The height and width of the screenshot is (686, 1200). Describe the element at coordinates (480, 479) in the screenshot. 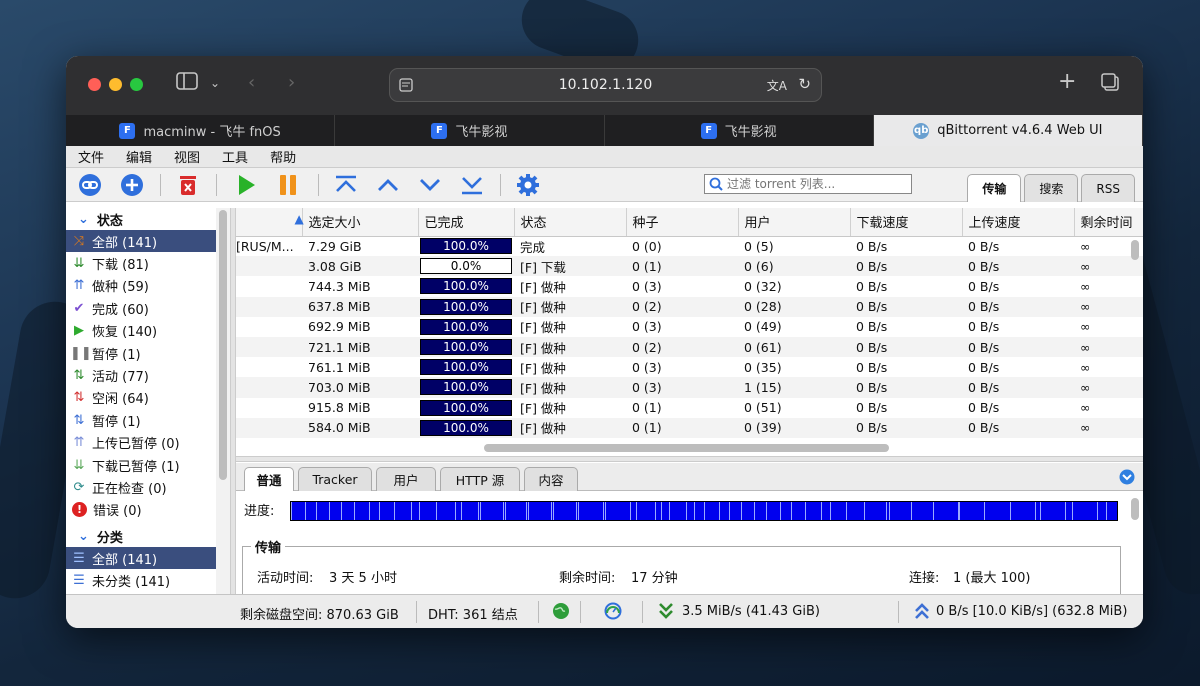

I see `tab-http-sources: HTTP 源` at that location.